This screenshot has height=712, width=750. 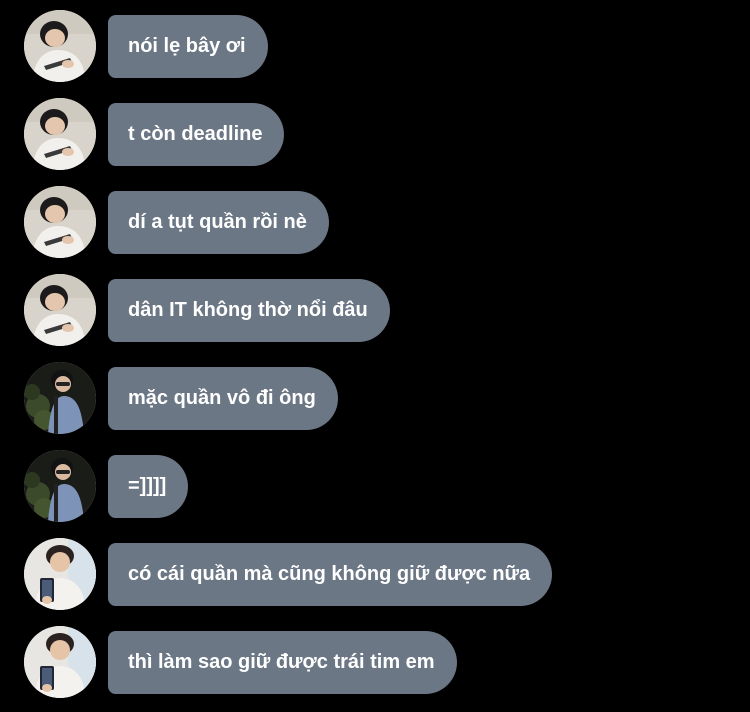 What do you see at coordinates (249, 310) in the screenshot?
I see `message-bubble: dân IT không thờ nổi đâu` at bounding box center [249, 310].